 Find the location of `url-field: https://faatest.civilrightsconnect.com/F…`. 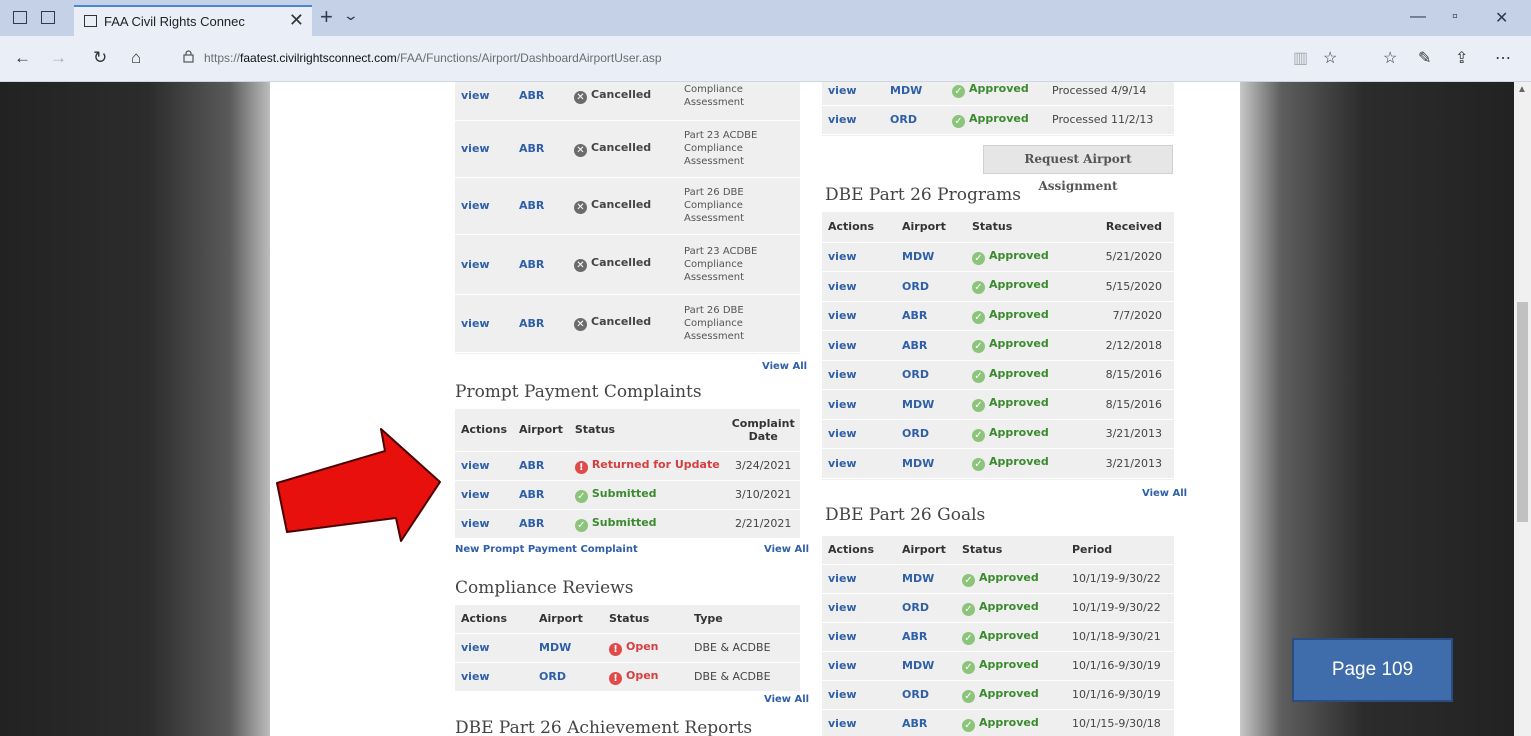

url-field: https://faatest.civilrightsconnect.com/F… is located at coordinates (433, 58).